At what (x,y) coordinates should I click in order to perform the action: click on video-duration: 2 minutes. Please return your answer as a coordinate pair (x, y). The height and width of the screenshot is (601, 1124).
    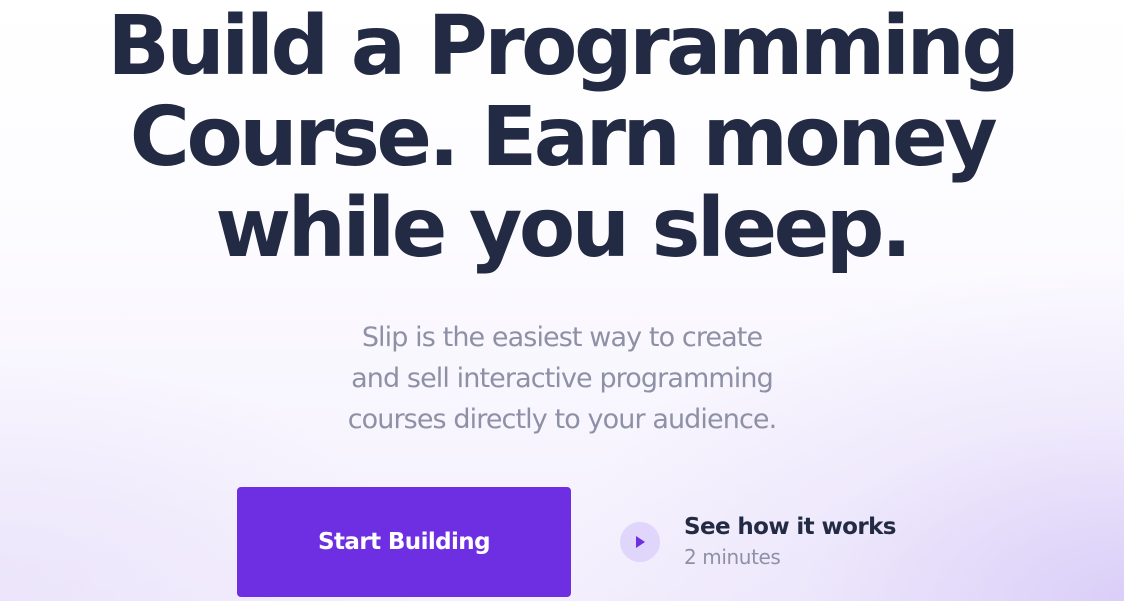
    Looking at the image, I should click on (732, 557).